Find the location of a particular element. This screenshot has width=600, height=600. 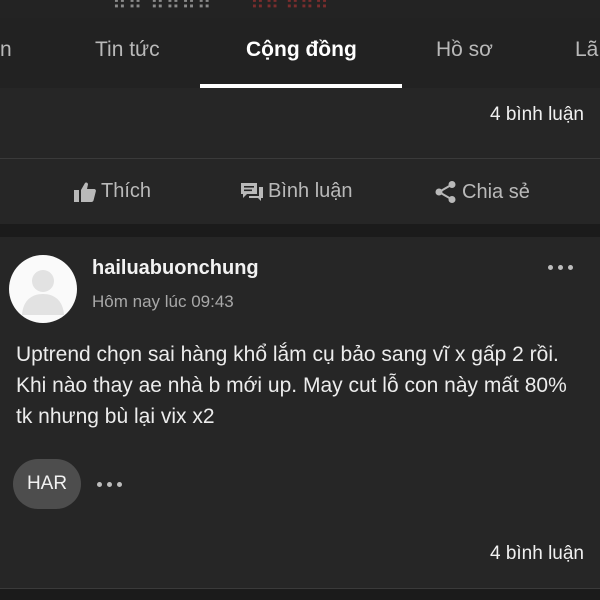

post-action-bar: Thích Bình luận Chia sẻ is located at coordinates (300, 191).